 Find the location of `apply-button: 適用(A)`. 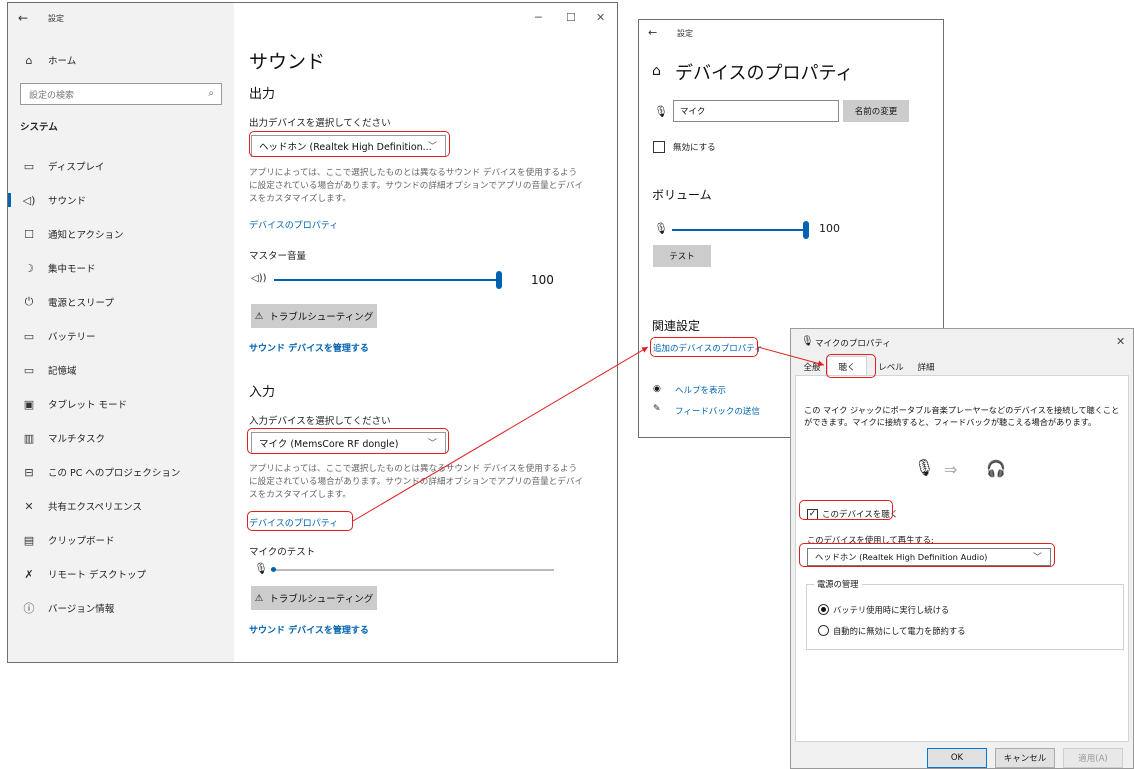

apply-button: 適用(A) is located at coordinates (1093, 758).